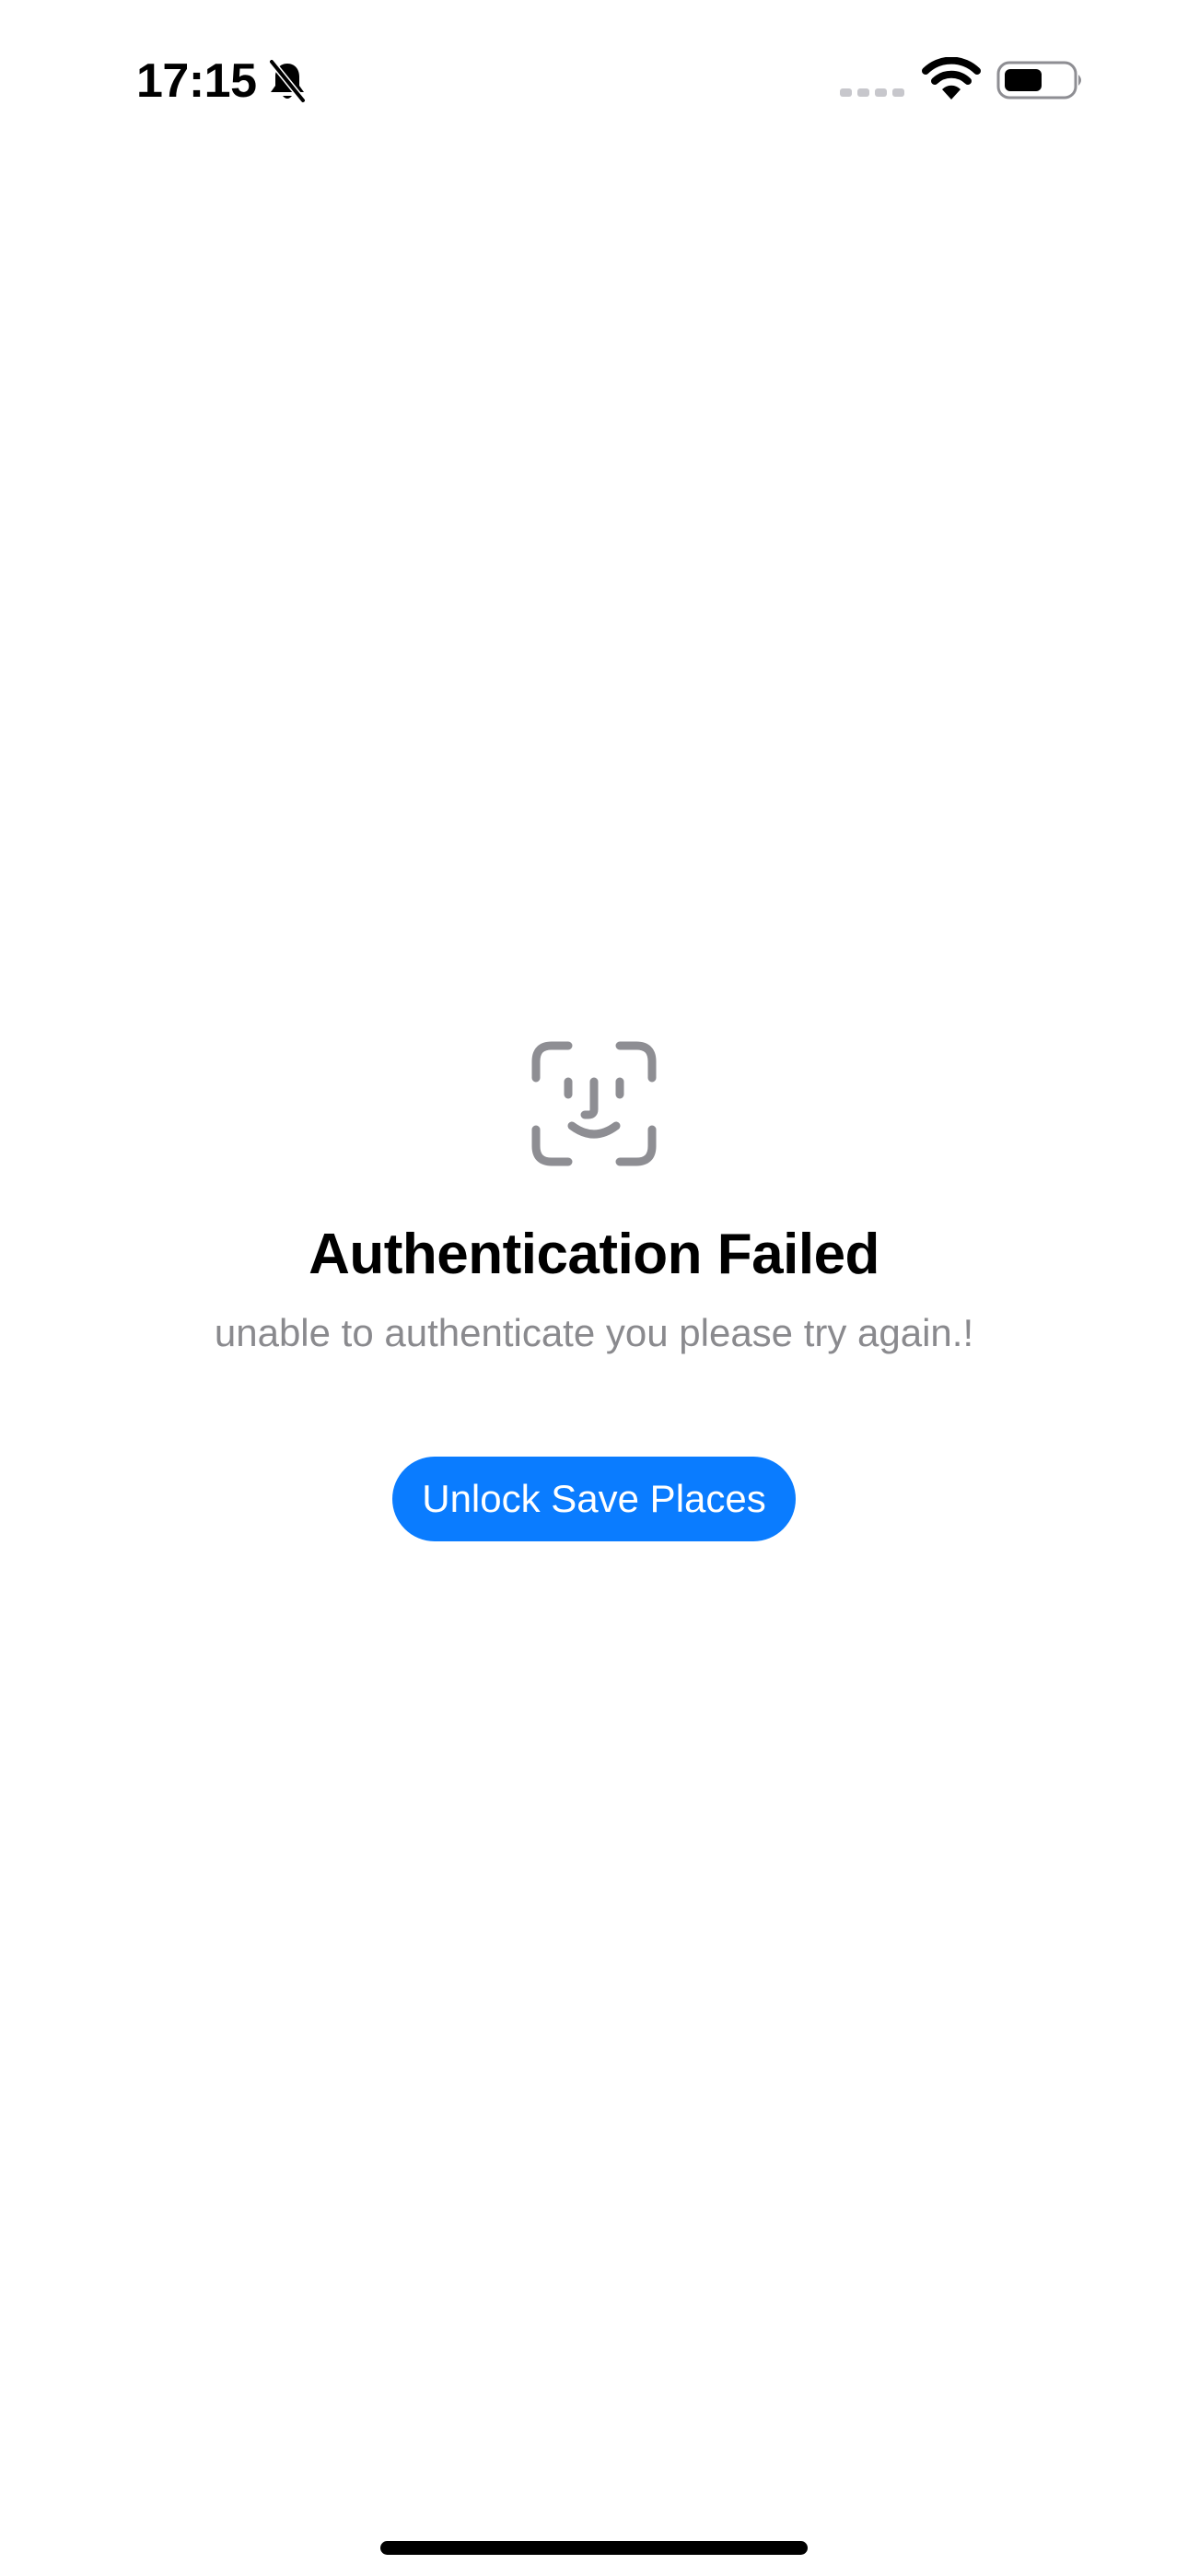  I want to click on battery-icon, so click(1040, 80).